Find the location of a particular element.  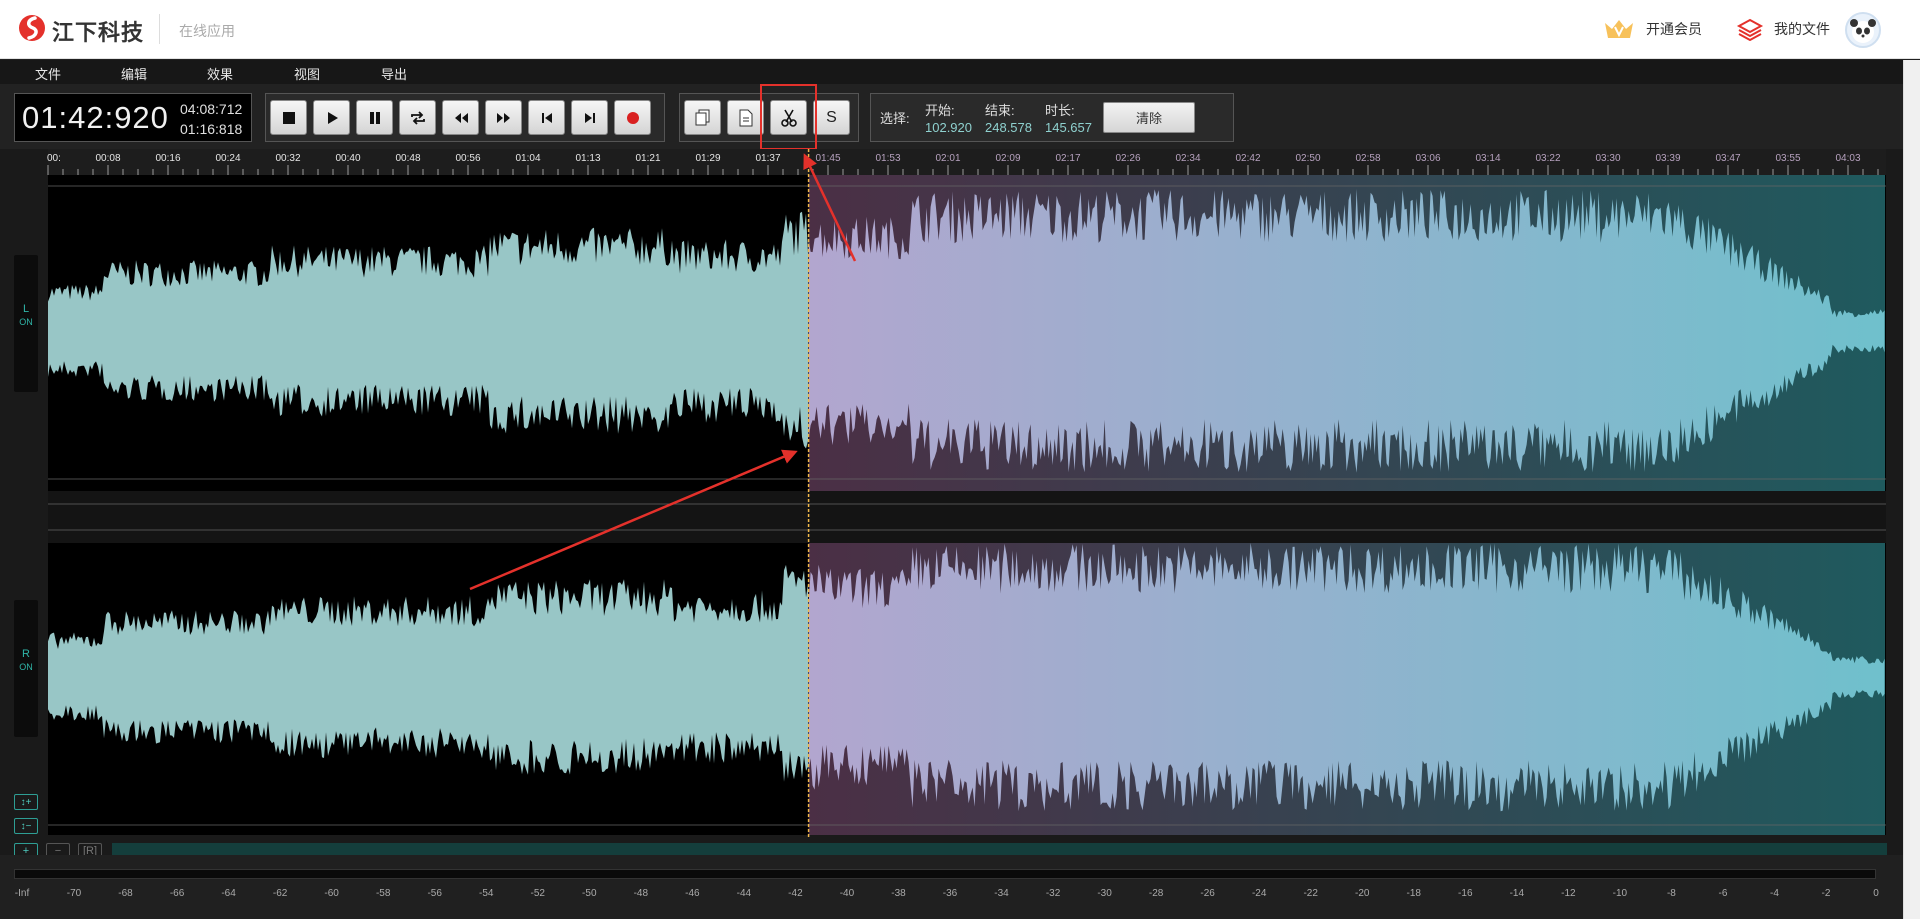

page-vertical-scrollbar is located at coordinates (1911, 489).